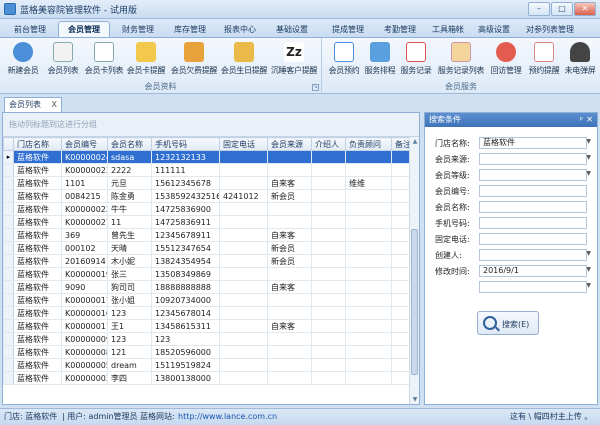  Describe the element at coordinates (289, 144) in the screenshot. I see `column-header: 会员来源` at that location.